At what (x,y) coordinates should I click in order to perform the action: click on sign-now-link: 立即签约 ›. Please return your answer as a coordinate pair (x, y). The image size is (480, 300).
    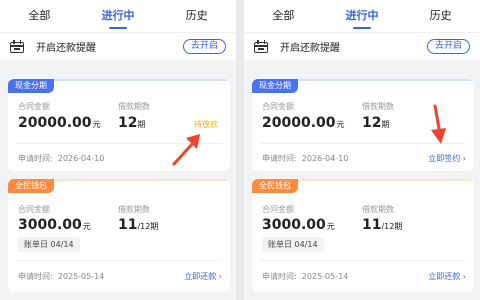
    Looking at the image, I should click on (447, 158).